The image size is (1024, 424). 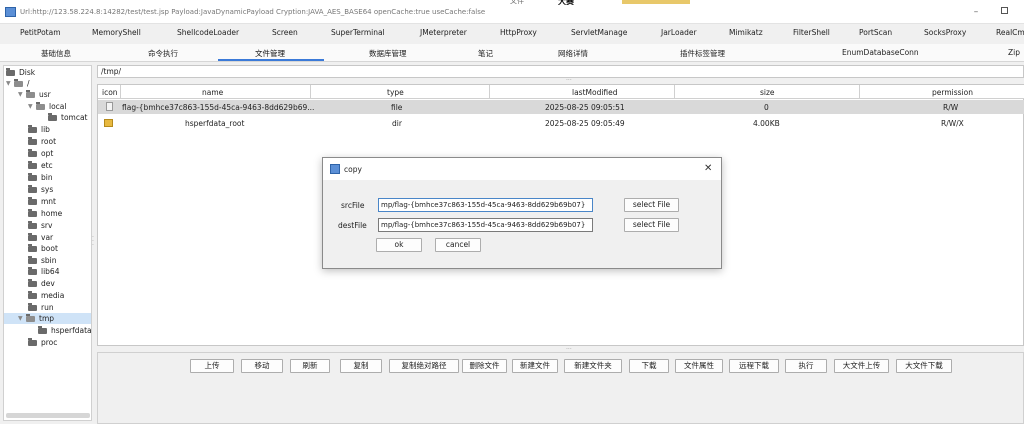 What do you see at coordinates (880, 52) in the screenshot?
I see `tab-enumdatabaseconn: EnumDatabaseConn` at bounding box center [880, 52].